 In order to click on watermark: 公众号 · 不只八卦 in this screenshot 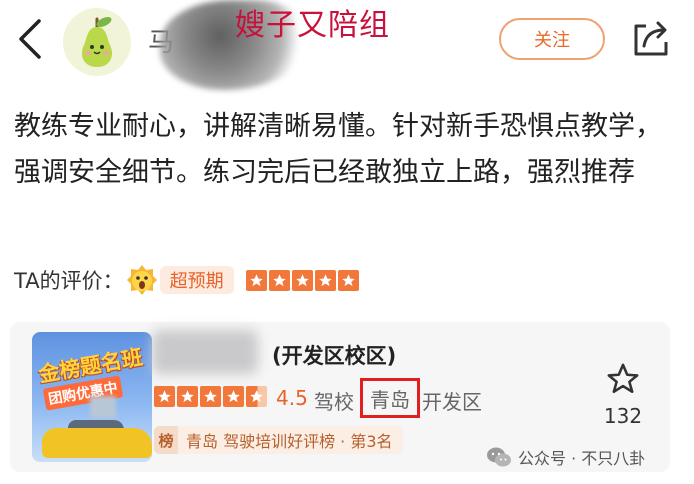, I will do `click(565, 457)`.